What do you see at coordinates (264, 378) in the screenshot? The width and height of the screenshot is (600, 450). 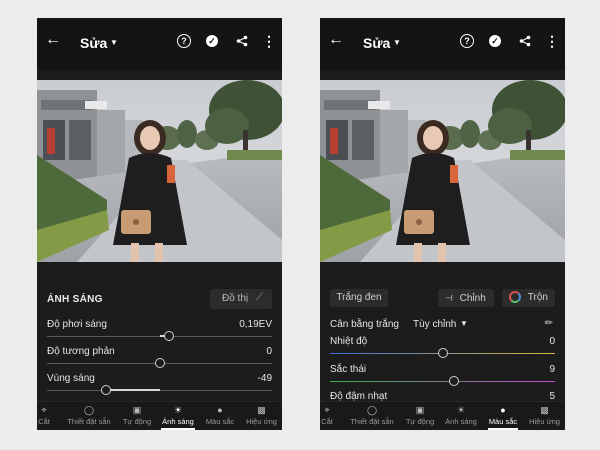 I see `slider-value: -49` at bounding box center [264, 378].